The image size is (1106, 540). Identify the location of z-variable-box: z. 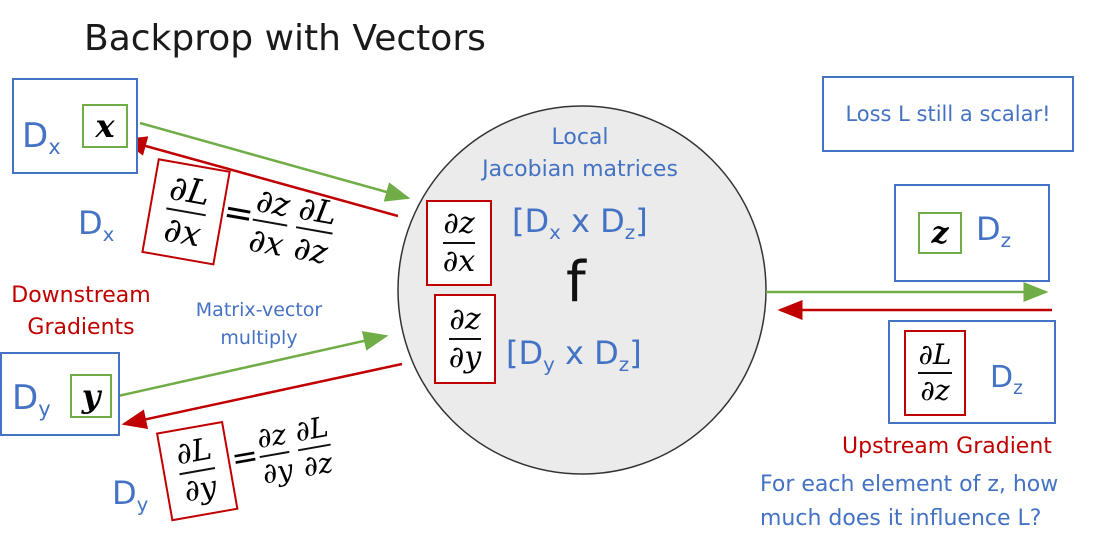
(940, 233).